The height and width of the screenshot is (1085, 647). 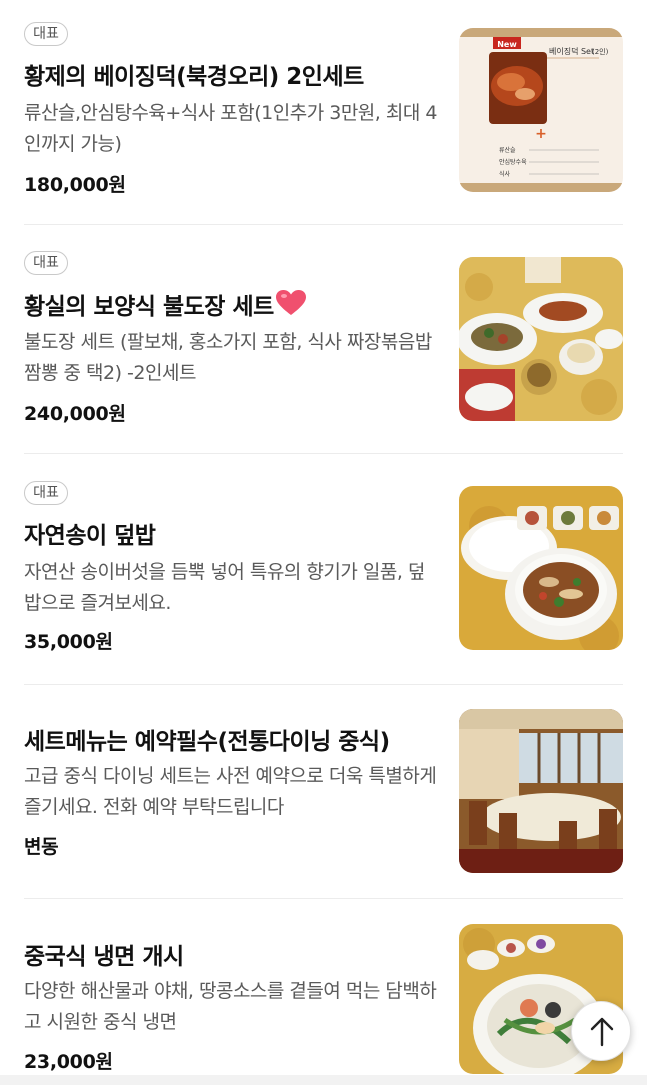 What do you see at coordinates (600, 51) in the screenshot?
I see `menu-card-title-sub: (2인)` at bounding box center [600, 51].